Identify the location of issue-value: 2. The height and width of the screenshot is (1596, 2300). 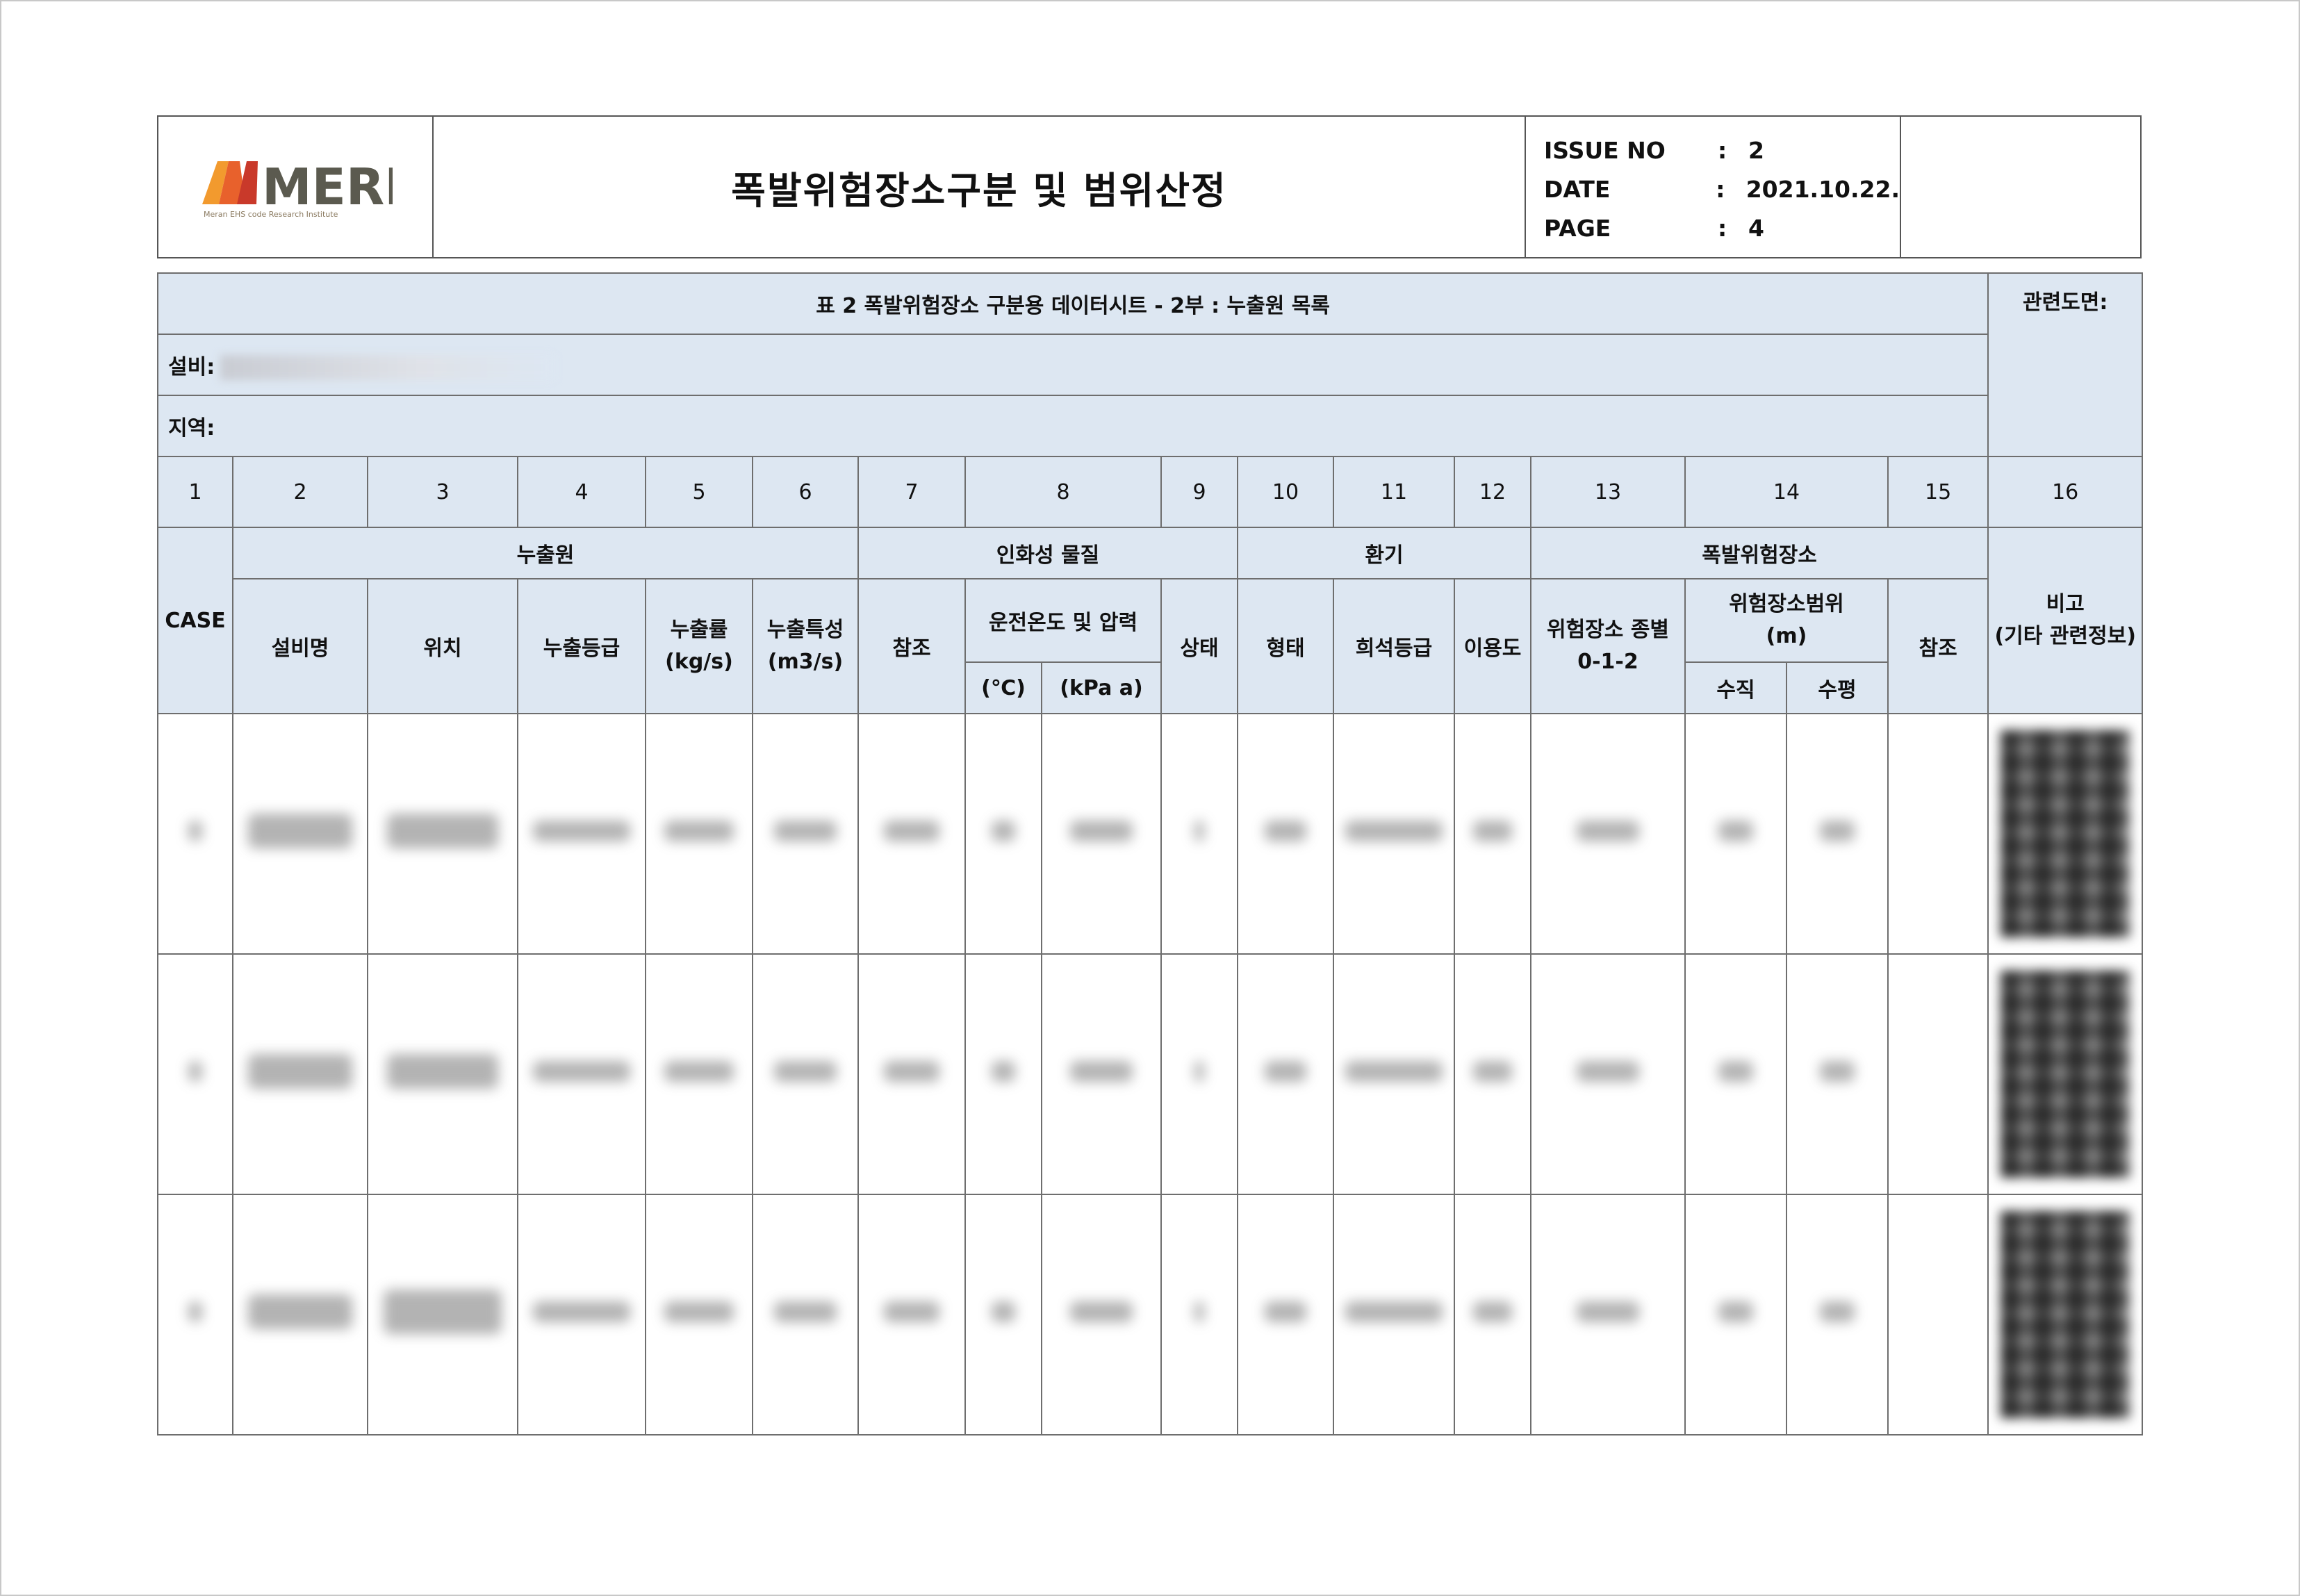
(1756, 150).